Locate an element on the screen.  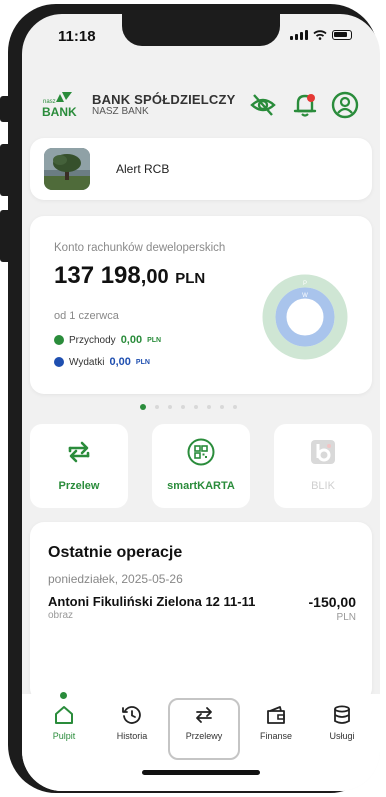
income-label: Przychody is located at coordinates (92, 340).